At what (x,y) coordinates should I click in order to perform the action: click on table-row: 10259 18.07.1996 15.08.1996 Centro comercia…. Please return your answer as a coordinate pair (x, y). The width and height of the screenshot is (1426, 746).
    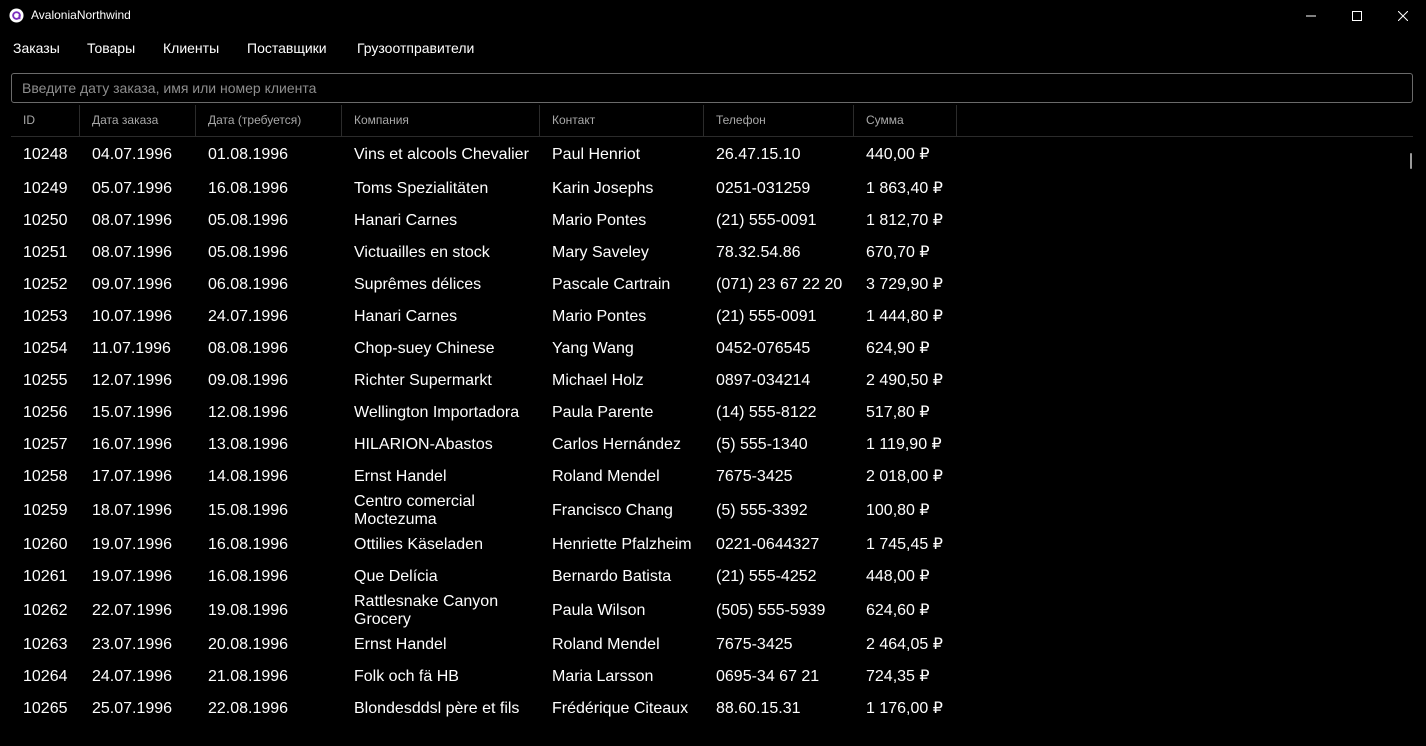
    Looking at the image, I should click on (484, 511).